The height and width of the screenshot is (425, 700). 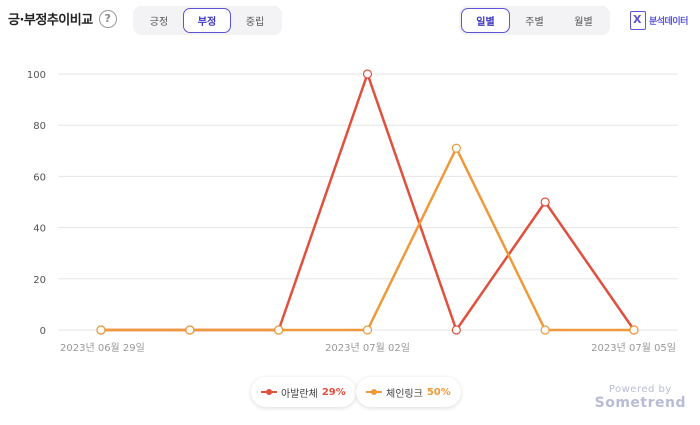 What do you see at coordinates (404, 394) in the screenshot?
I see `legend-label: 체인링크` at bounding box center [404, 394].